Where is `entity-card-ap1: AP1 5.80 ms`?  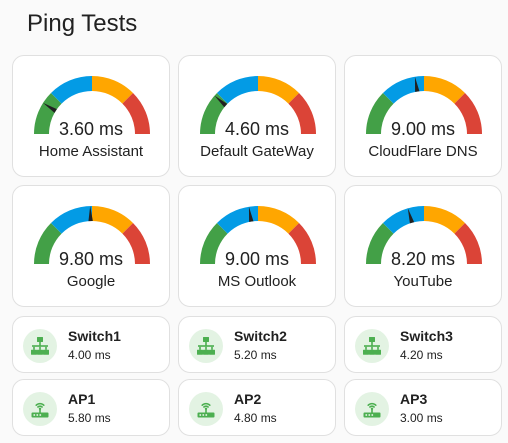
entity-card-ap1: AP1 5.80 ms is located at coordinates (91, 407).